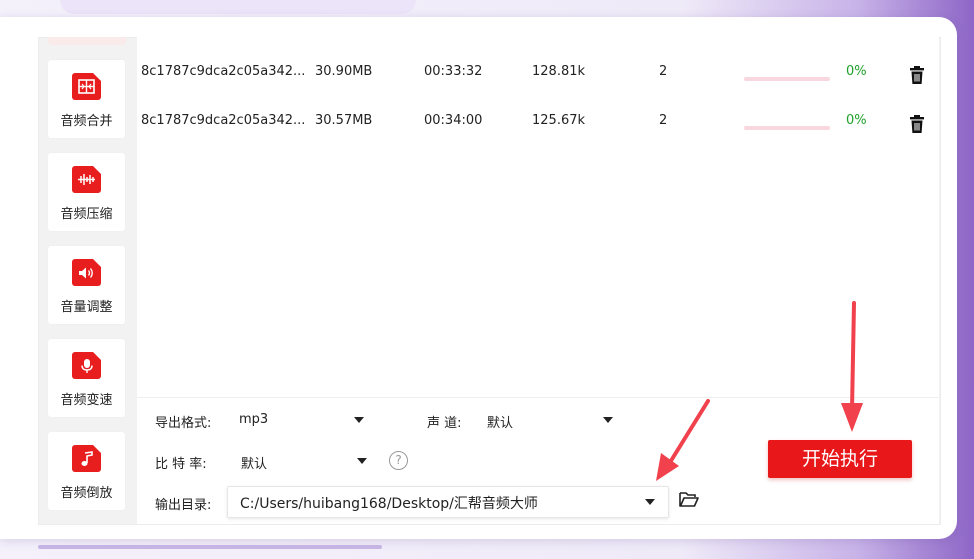 The width and height of the screenshot is (974, 559). I want to click on output-dir-label: 输出目录:, so click(183, 505).